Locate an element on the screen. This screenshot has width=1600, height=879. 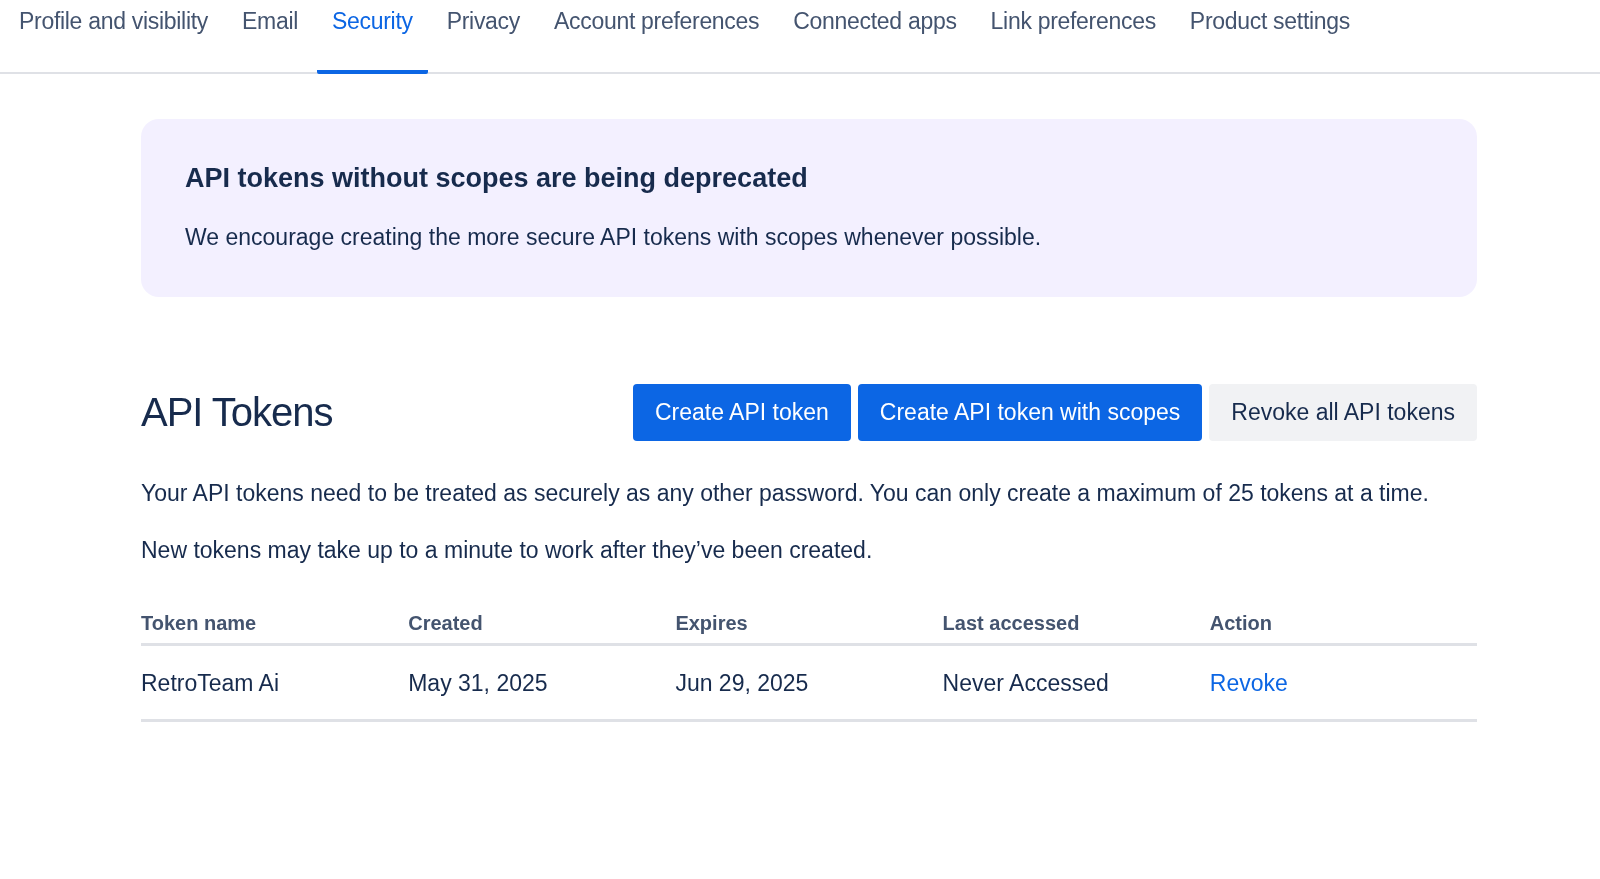
tab: Email is located at coordinates (270, 37).